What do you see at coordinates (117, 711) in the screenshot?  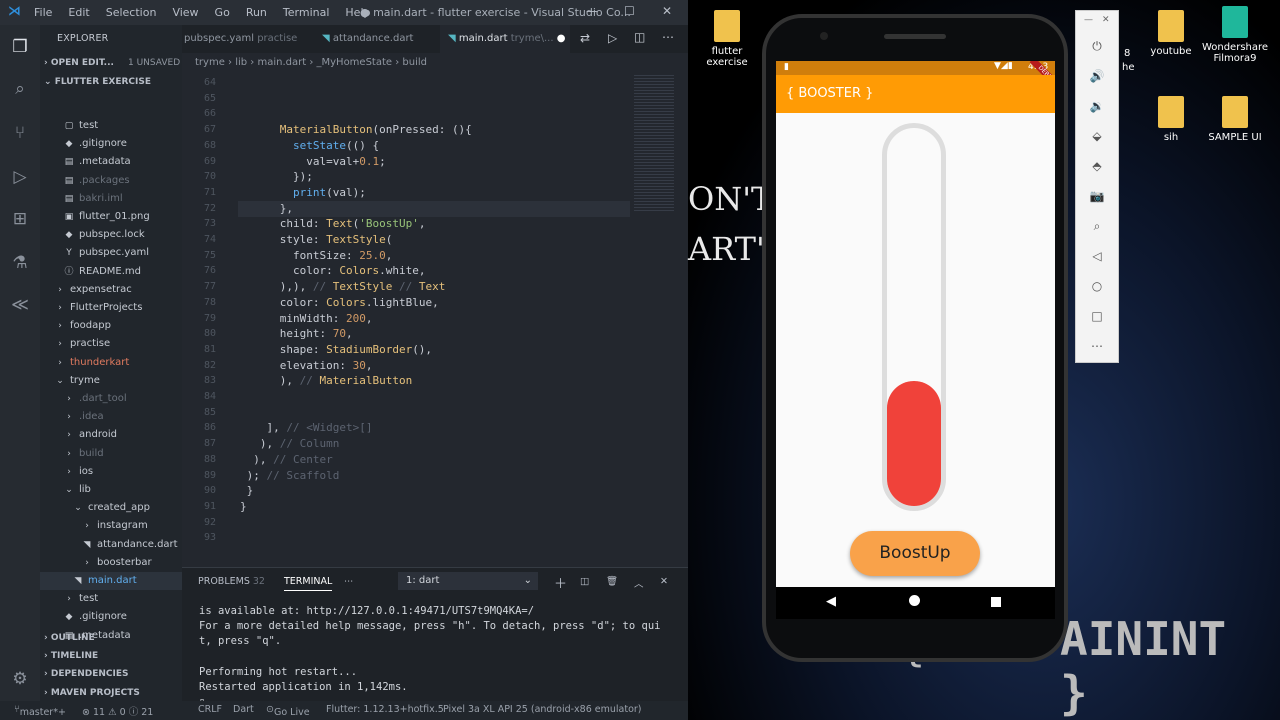 I see `problems-status: ⊗ 11 ⚠ 0 ⓘ 21` at bounding box center [117, 711].